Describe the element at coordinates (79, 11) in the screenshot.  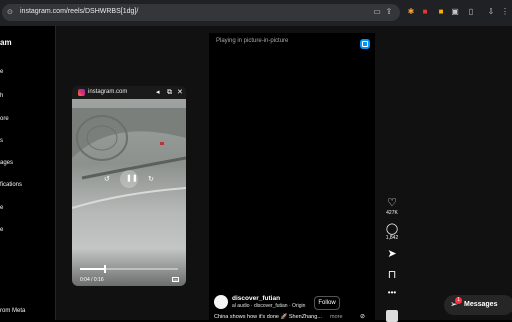
I see `url-text: instagram.com/reels/DSHWRBS[1dg]/` at that location.